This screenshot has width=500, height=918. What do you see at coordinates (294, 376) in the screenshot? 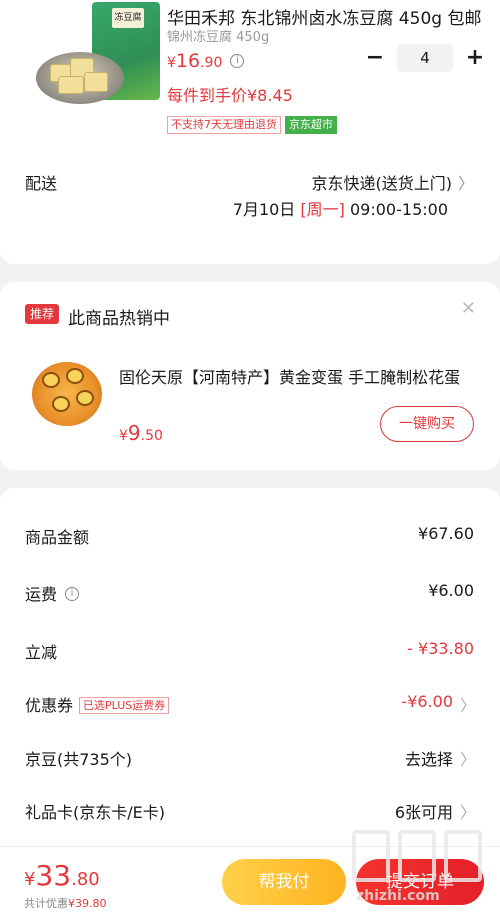
I see `recommend-title: 固伦天原【河南特产】黄金变蛋 手工腌制松花蛋` at bounding box center [294, 376].